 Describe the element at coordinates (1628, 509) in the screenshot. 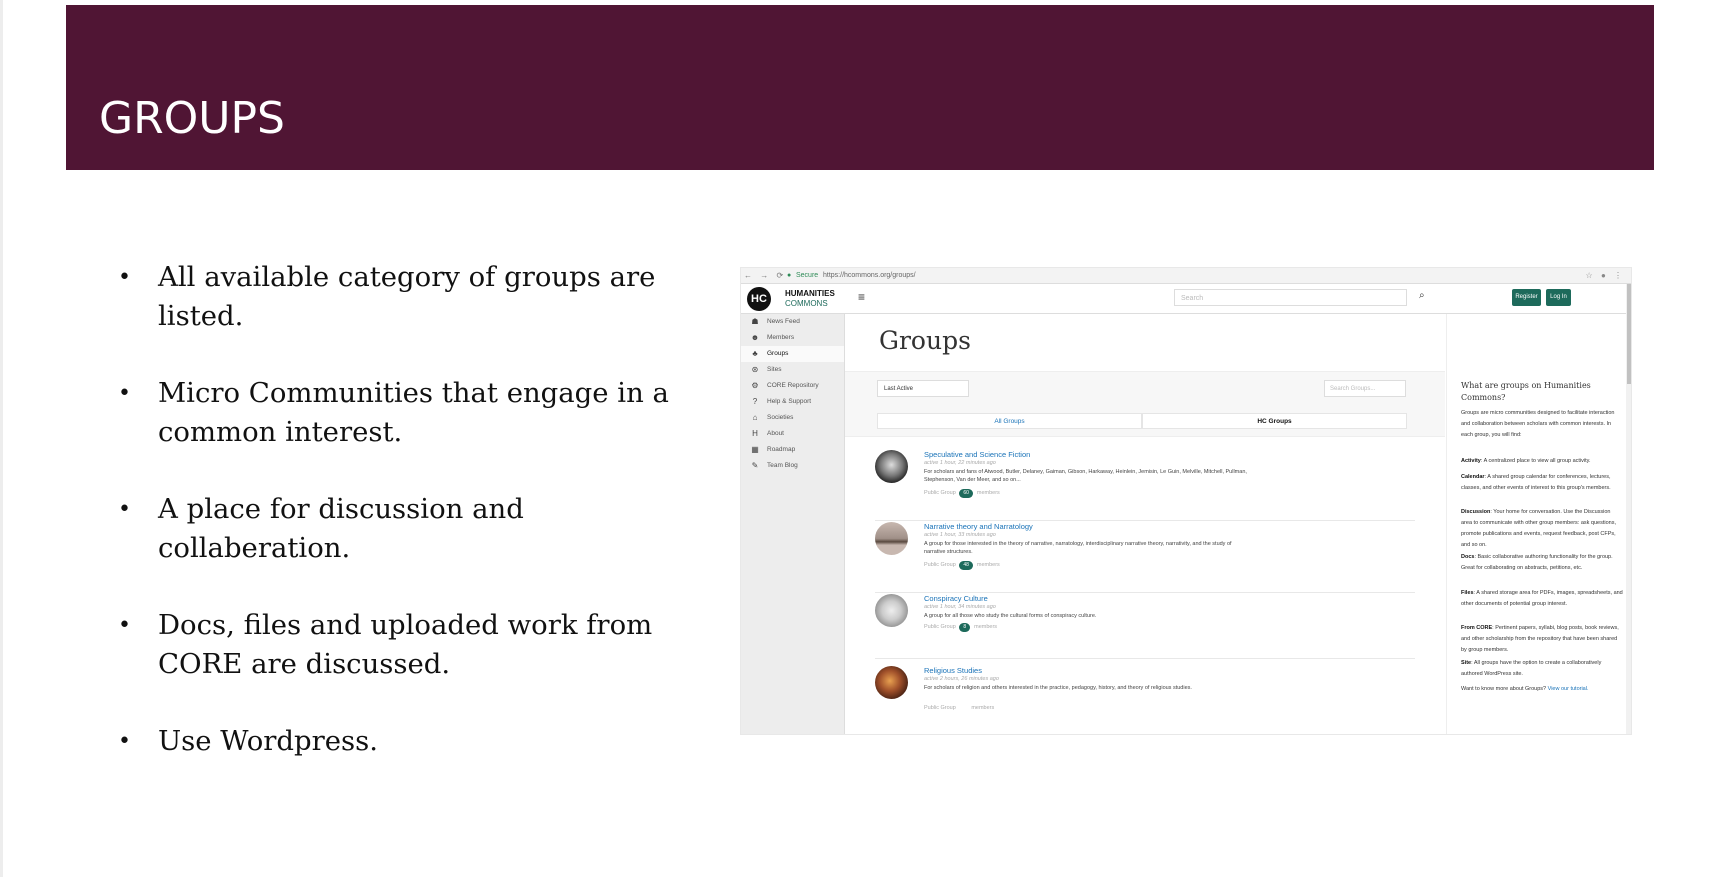

I see `scrollbar` at that location.